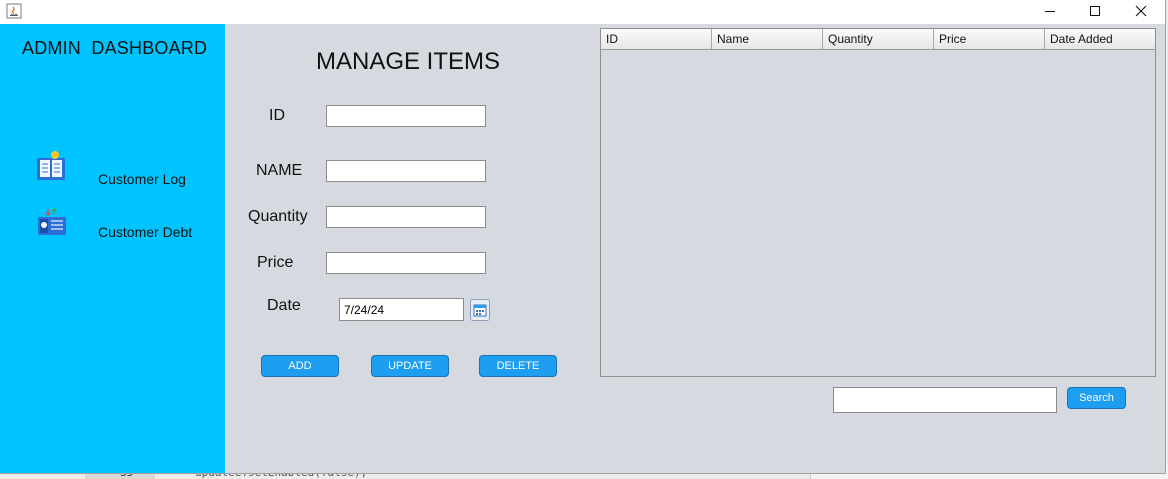  I want to click on minimize-icon, so click(1050, 11).